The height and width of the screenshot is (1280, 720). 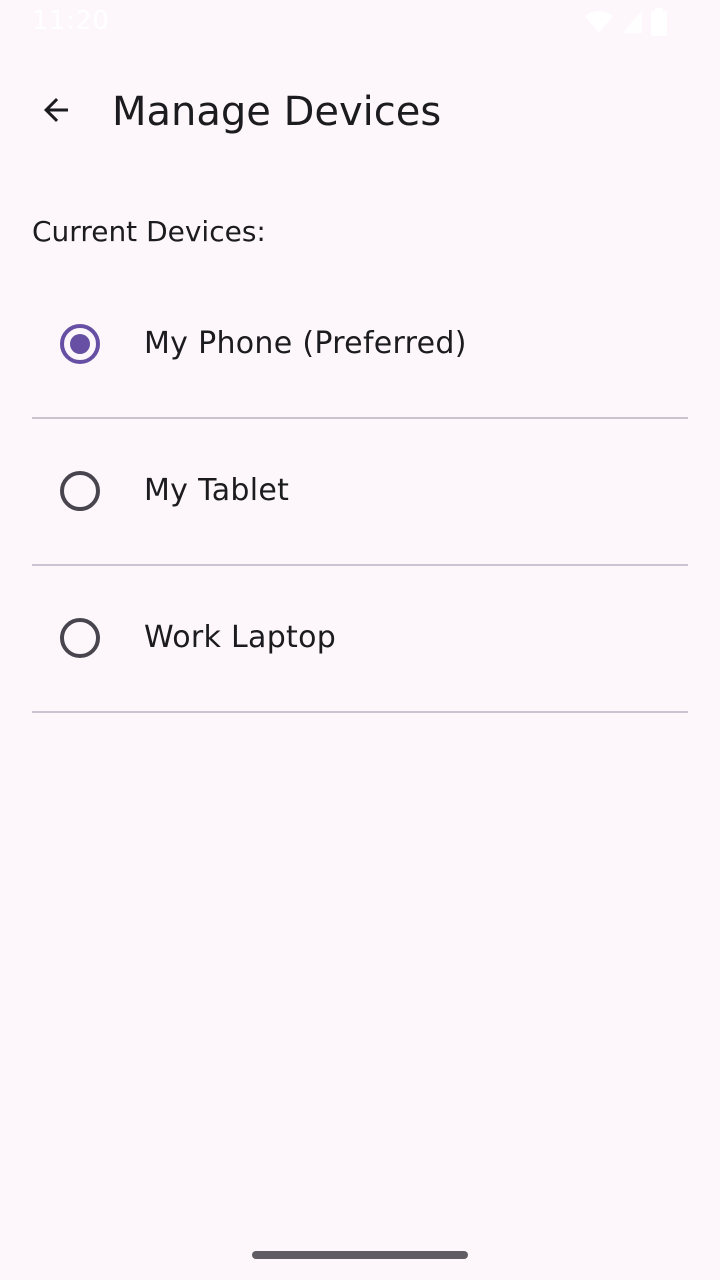 I want to click on battery-icon, so click(x=659, y=24).